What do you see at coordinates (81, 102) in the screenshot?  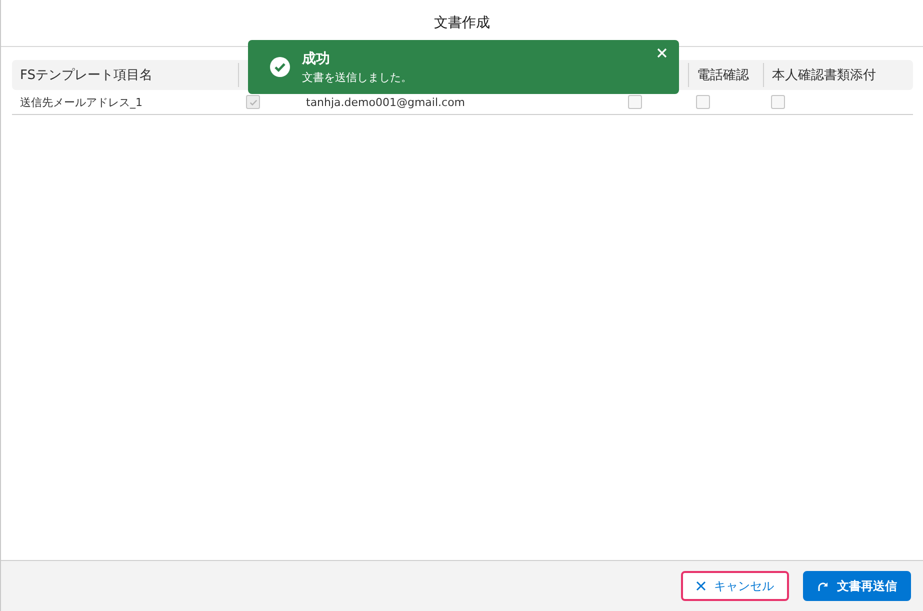 I see `table-cell-text: 送信先メールアドレス_1` at bounding box center [81, 102].